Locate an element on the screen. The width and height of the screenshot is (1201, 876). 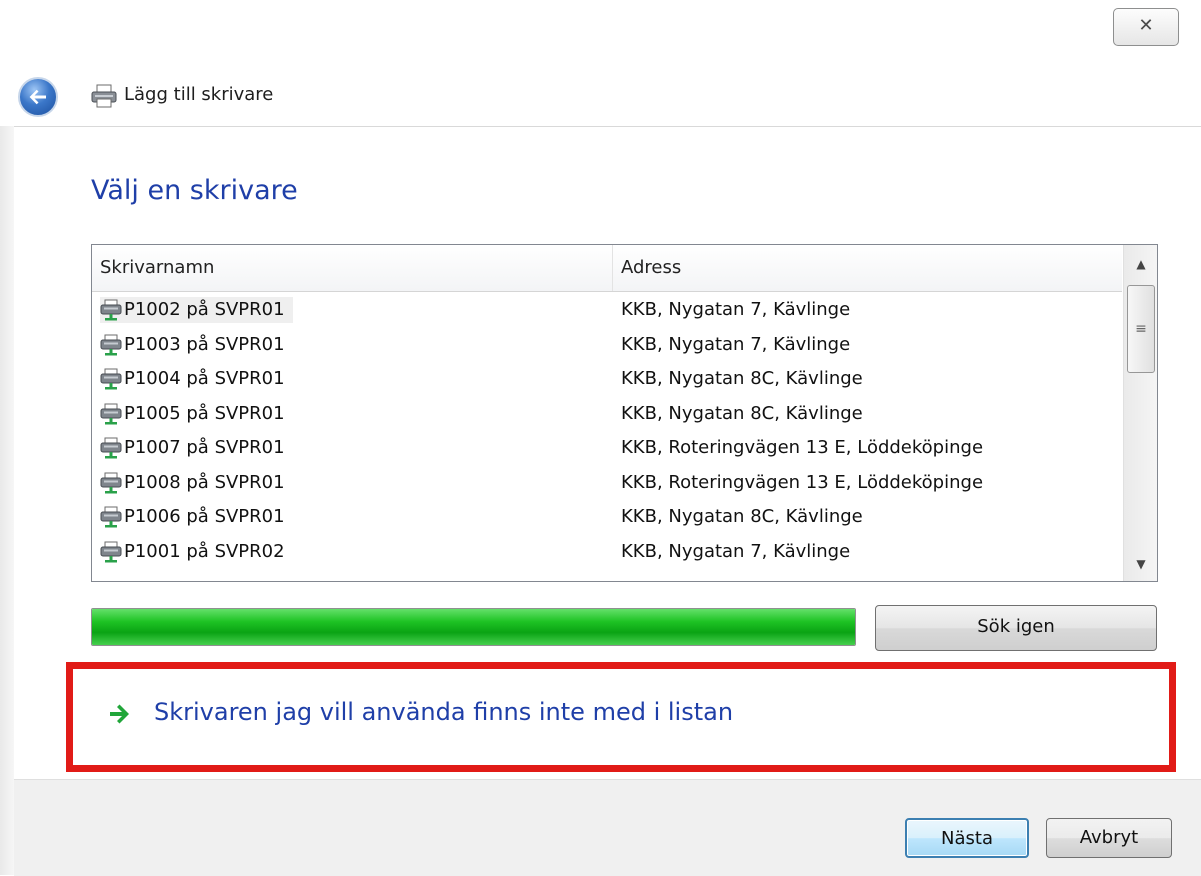
progress-fill is located at coordinates (473, 627).